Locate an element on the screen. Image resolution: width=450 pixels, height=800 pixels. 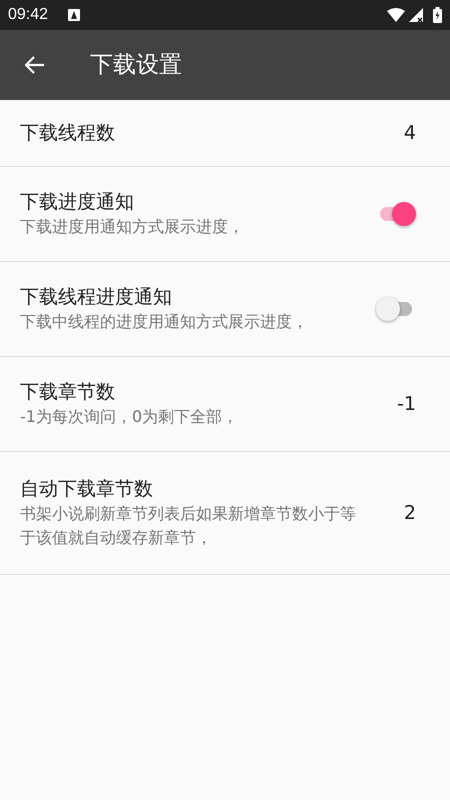
setting-value: -1 is located at coordinates (406, 404).